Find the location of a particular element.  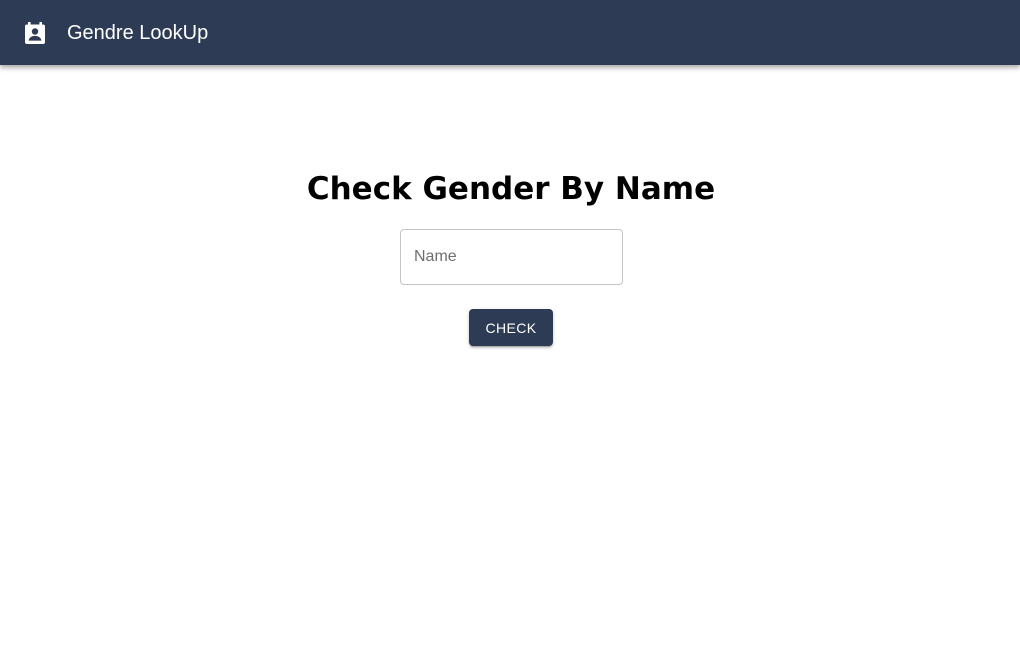

name-field is located at coordinates (511, 257).